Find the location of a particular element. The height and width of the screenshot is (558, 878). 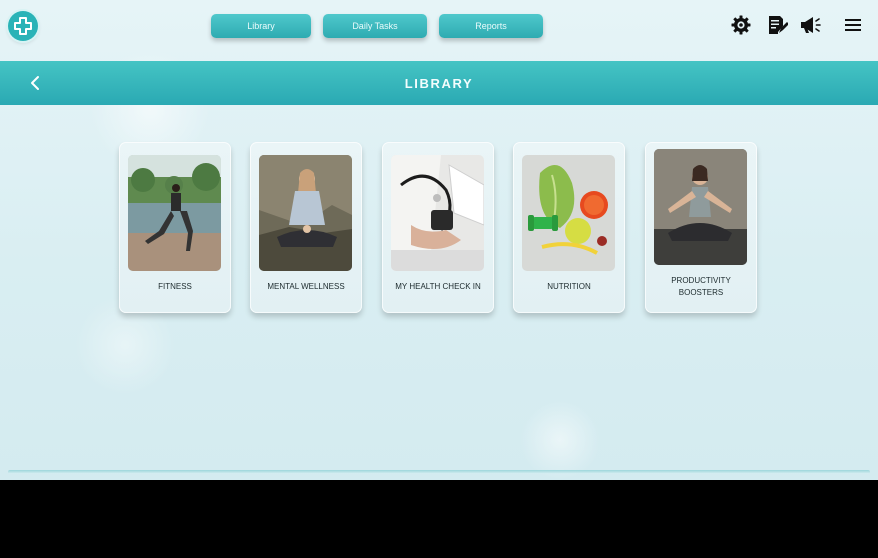

bottom-divider is located at coordinates (439, 472).